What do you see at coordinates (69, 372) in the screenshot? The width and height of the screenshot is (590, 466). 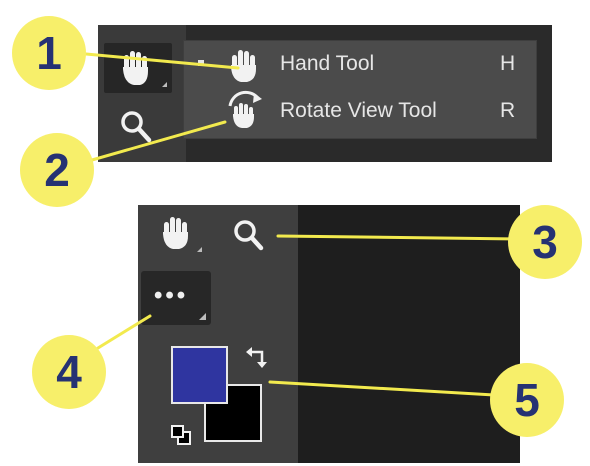 I see `callout-4: 4` at bounding box center [69, 372].